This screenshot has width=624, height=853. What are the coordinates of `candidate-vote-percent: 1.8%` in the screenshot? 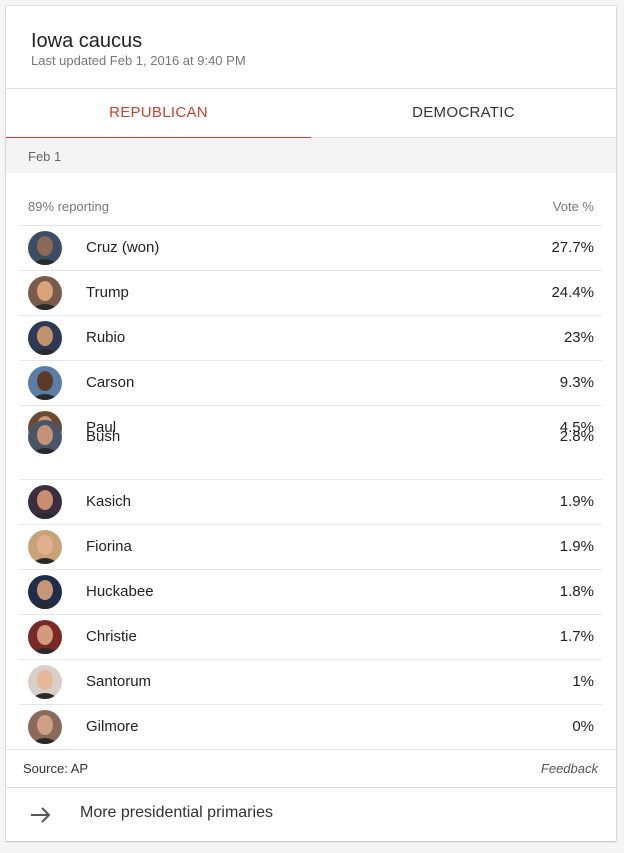 It's located at (576, 591).